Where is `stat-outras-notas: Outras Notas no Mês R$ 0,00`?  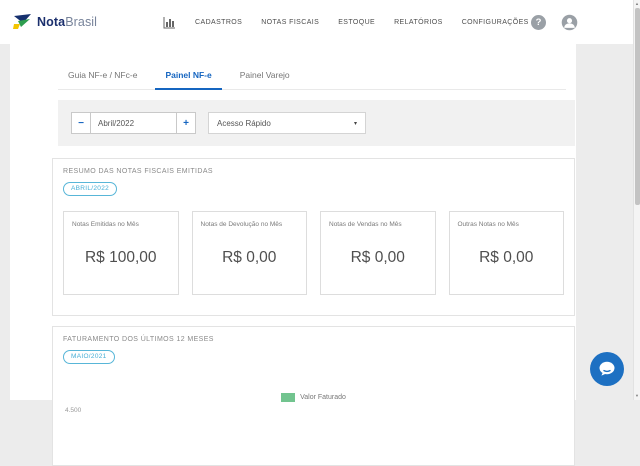
stat-outras-notas: Outras Notas no Mês R$ 0,00 is located at coordinates (506, 253).